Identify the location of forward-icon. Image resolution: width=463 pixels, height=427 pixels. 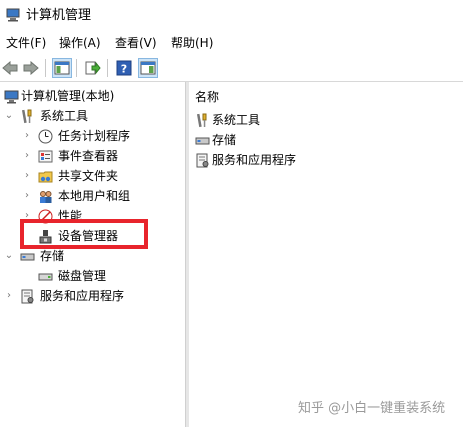
(31, 68).